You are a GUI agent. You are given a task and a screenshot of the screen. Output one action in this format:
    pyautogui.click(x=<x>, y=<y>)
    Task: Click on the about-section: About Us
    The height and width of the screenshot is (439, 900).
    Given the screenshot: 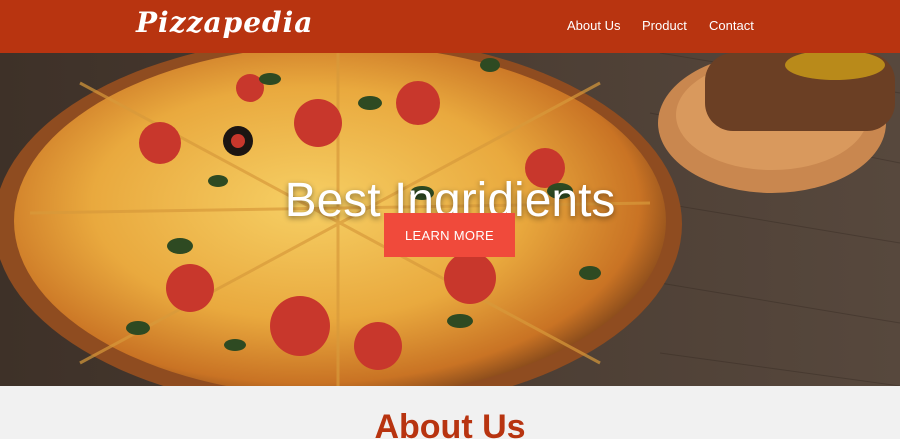 What is the action you would take?
    pyautogui.click(x=450, y=412)
    